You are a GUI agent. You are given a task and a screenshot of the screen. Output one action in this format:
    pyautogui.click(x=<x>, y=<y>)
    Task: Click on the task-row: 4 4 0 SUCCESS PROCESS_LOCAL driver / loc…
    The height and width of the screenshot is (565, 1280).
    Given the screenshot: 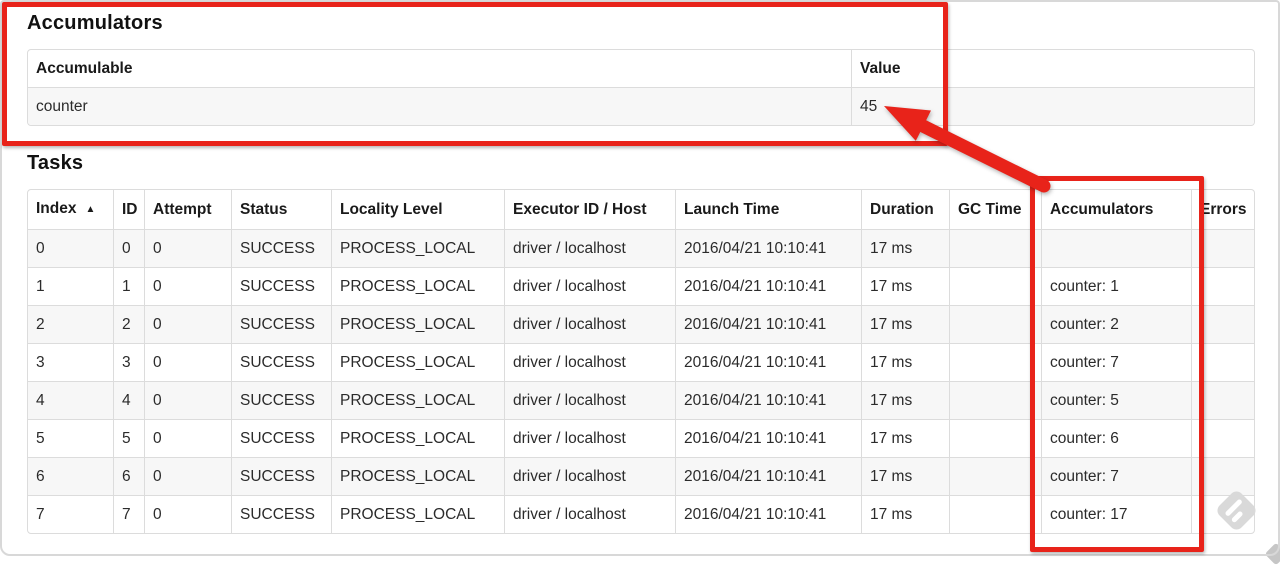 What is the action you would take?
    pyautogui.click(x=641, y=400)
    